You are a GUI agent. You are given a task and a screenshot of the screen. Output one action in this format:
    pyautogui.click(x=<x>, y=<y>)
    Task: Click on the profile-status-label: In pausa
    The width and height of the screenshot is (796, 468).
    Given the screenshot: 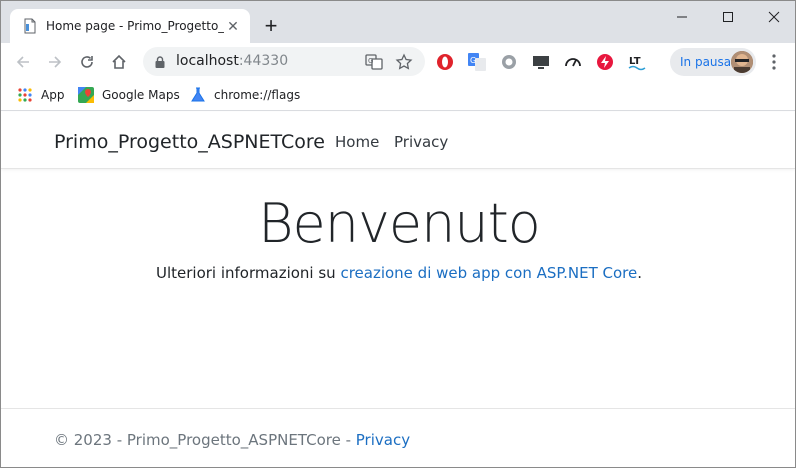 What is the action you would take?
    pyautogui.click(x=706, y=62)
    